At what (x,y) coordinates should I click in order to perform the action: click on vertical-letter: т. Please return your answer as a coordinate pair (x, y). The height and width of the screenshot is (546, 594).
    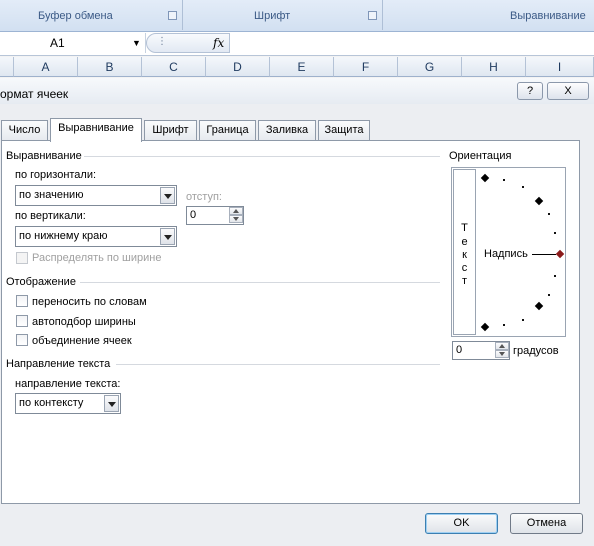
    Looking at the image, I should click on (464, 281).